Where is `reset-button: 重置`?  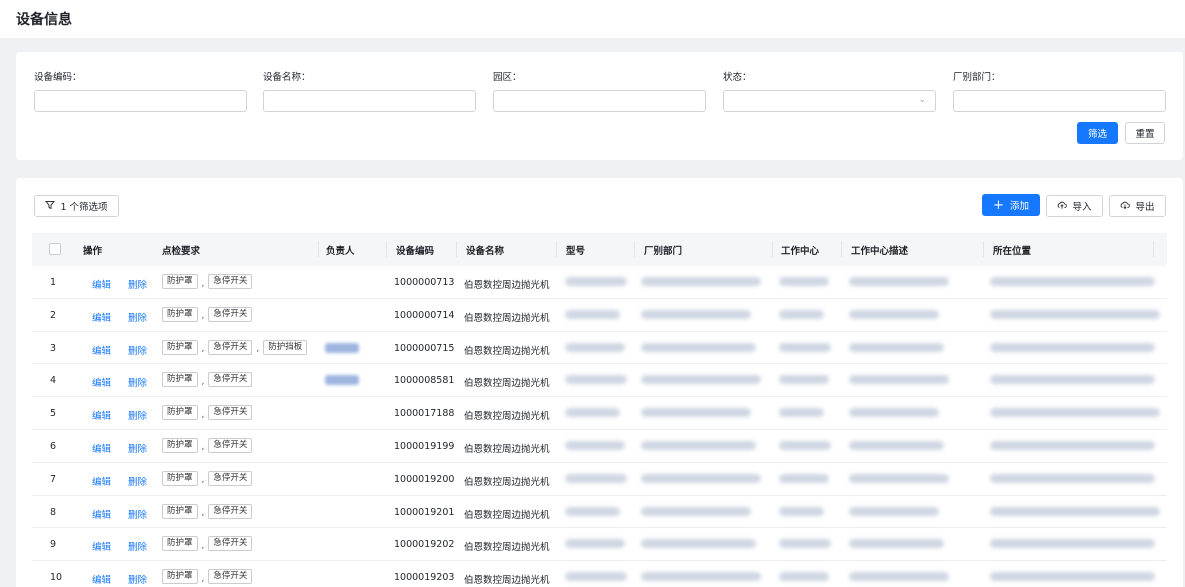 reset-button: 重置 is located at coordinates (1145, 133).